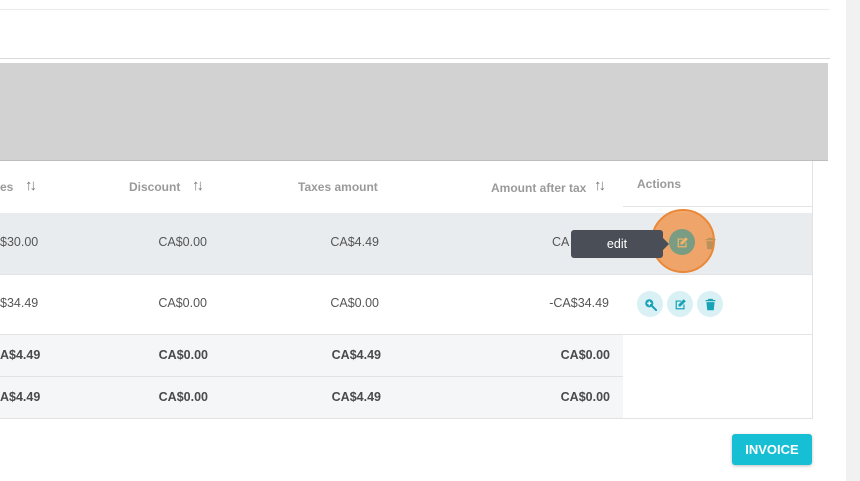  What do you see at coordinates (717, 184) in the screenshot?
I see `actions-header: Actions` at bounding box center [717, 184].